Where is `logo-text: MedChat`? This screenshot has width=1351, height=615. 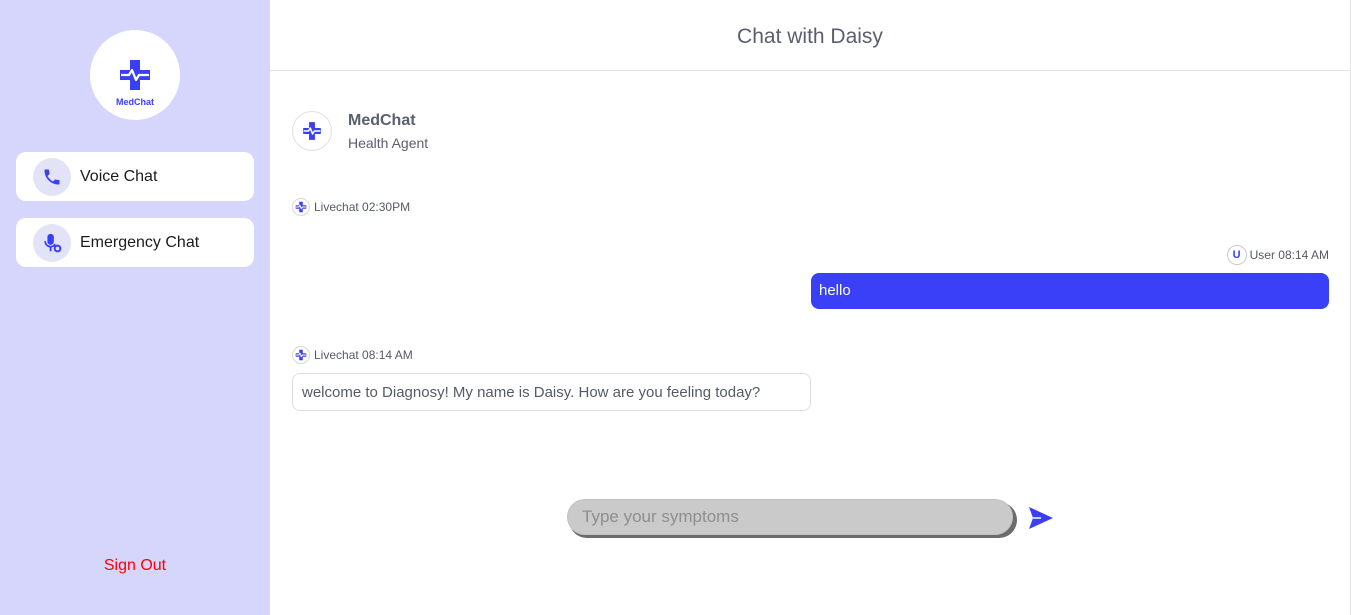
logo-text: MedChat is located at coordinates (135, 102).